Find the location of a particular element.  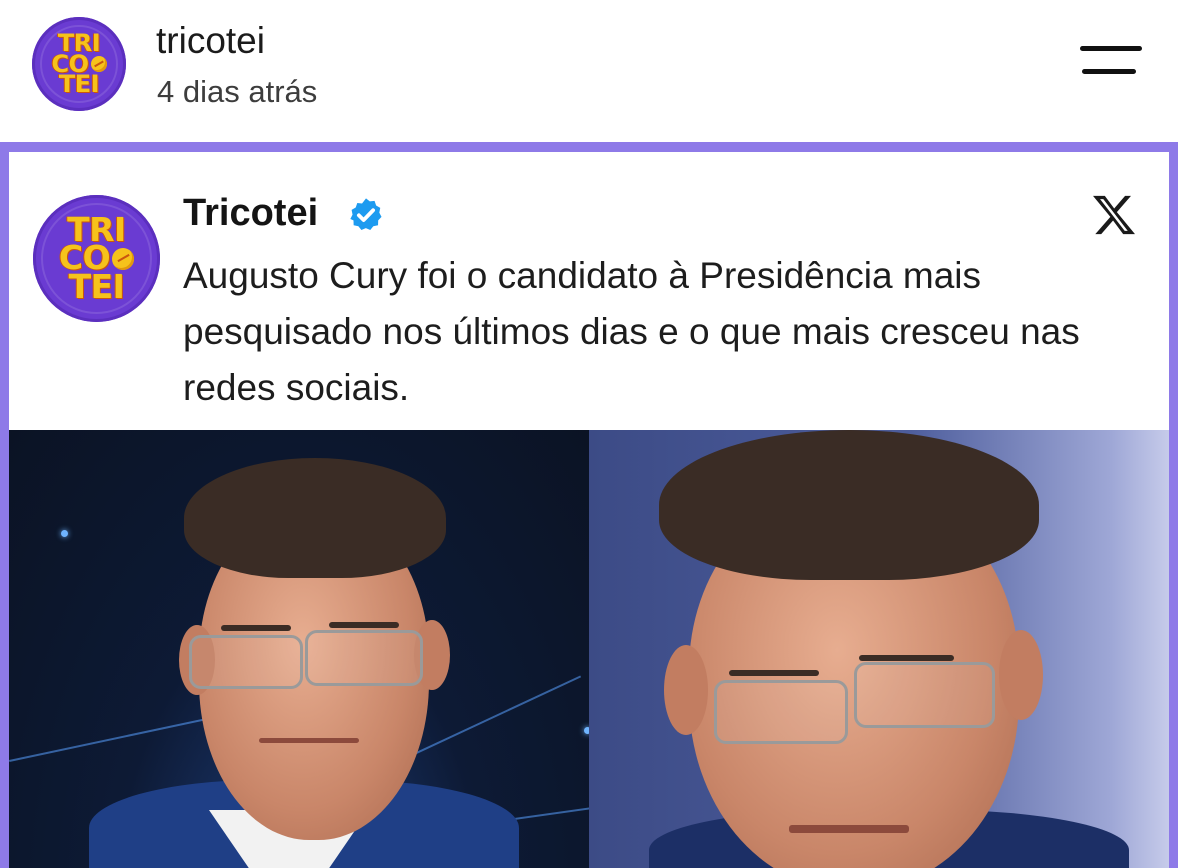

menu-button is located at coordinates (1111, 62).